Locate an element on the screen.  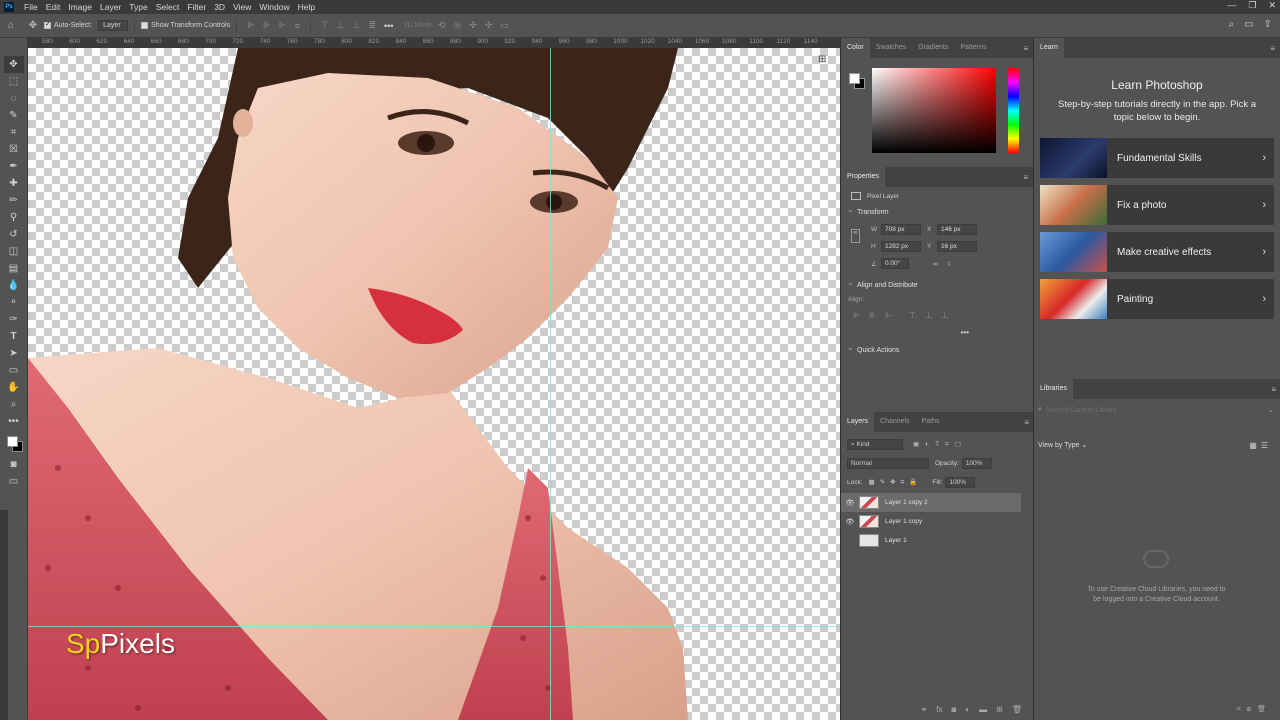
align-bottom-edges-icon: ⊥ is located at coordinates (944, 315).